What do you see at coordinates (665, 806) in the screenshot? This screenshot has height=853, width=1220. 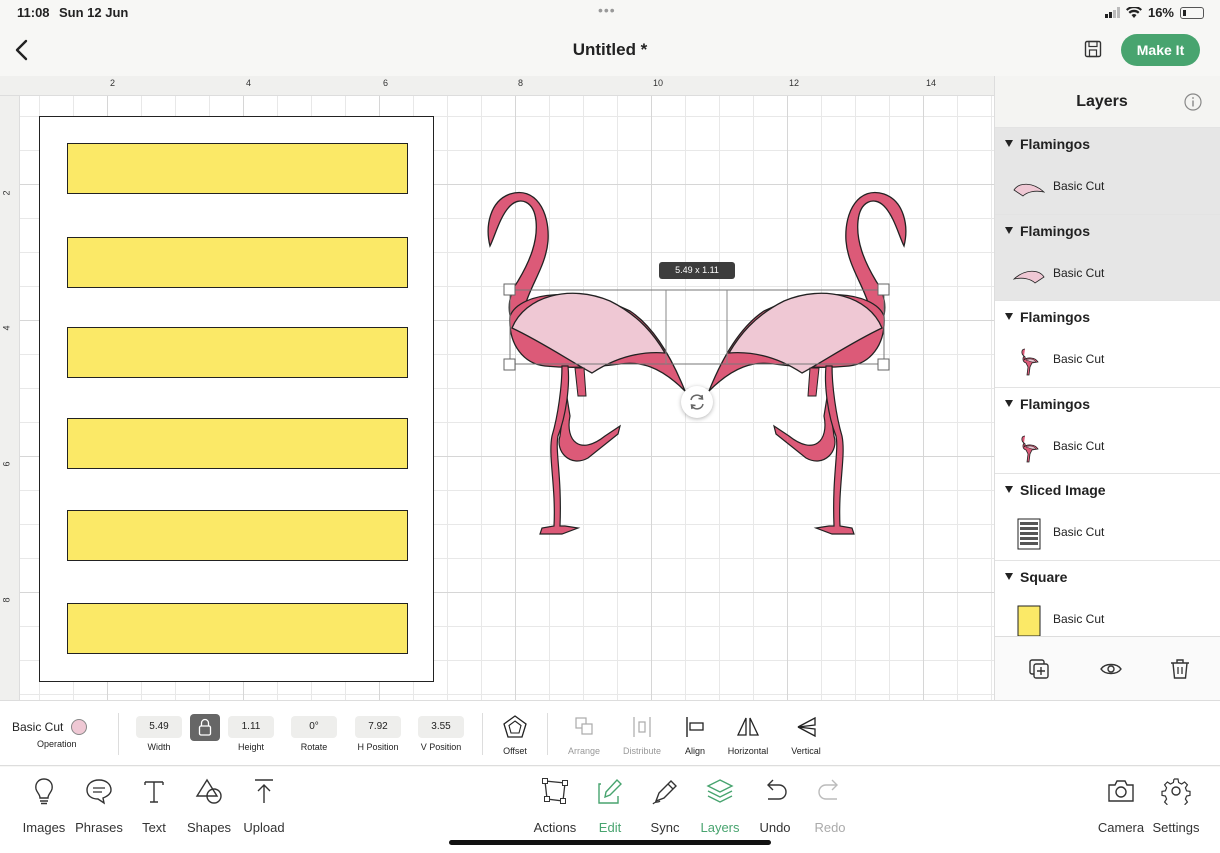 I see `nav-sync: Sync` at bounding box center [665, 806].